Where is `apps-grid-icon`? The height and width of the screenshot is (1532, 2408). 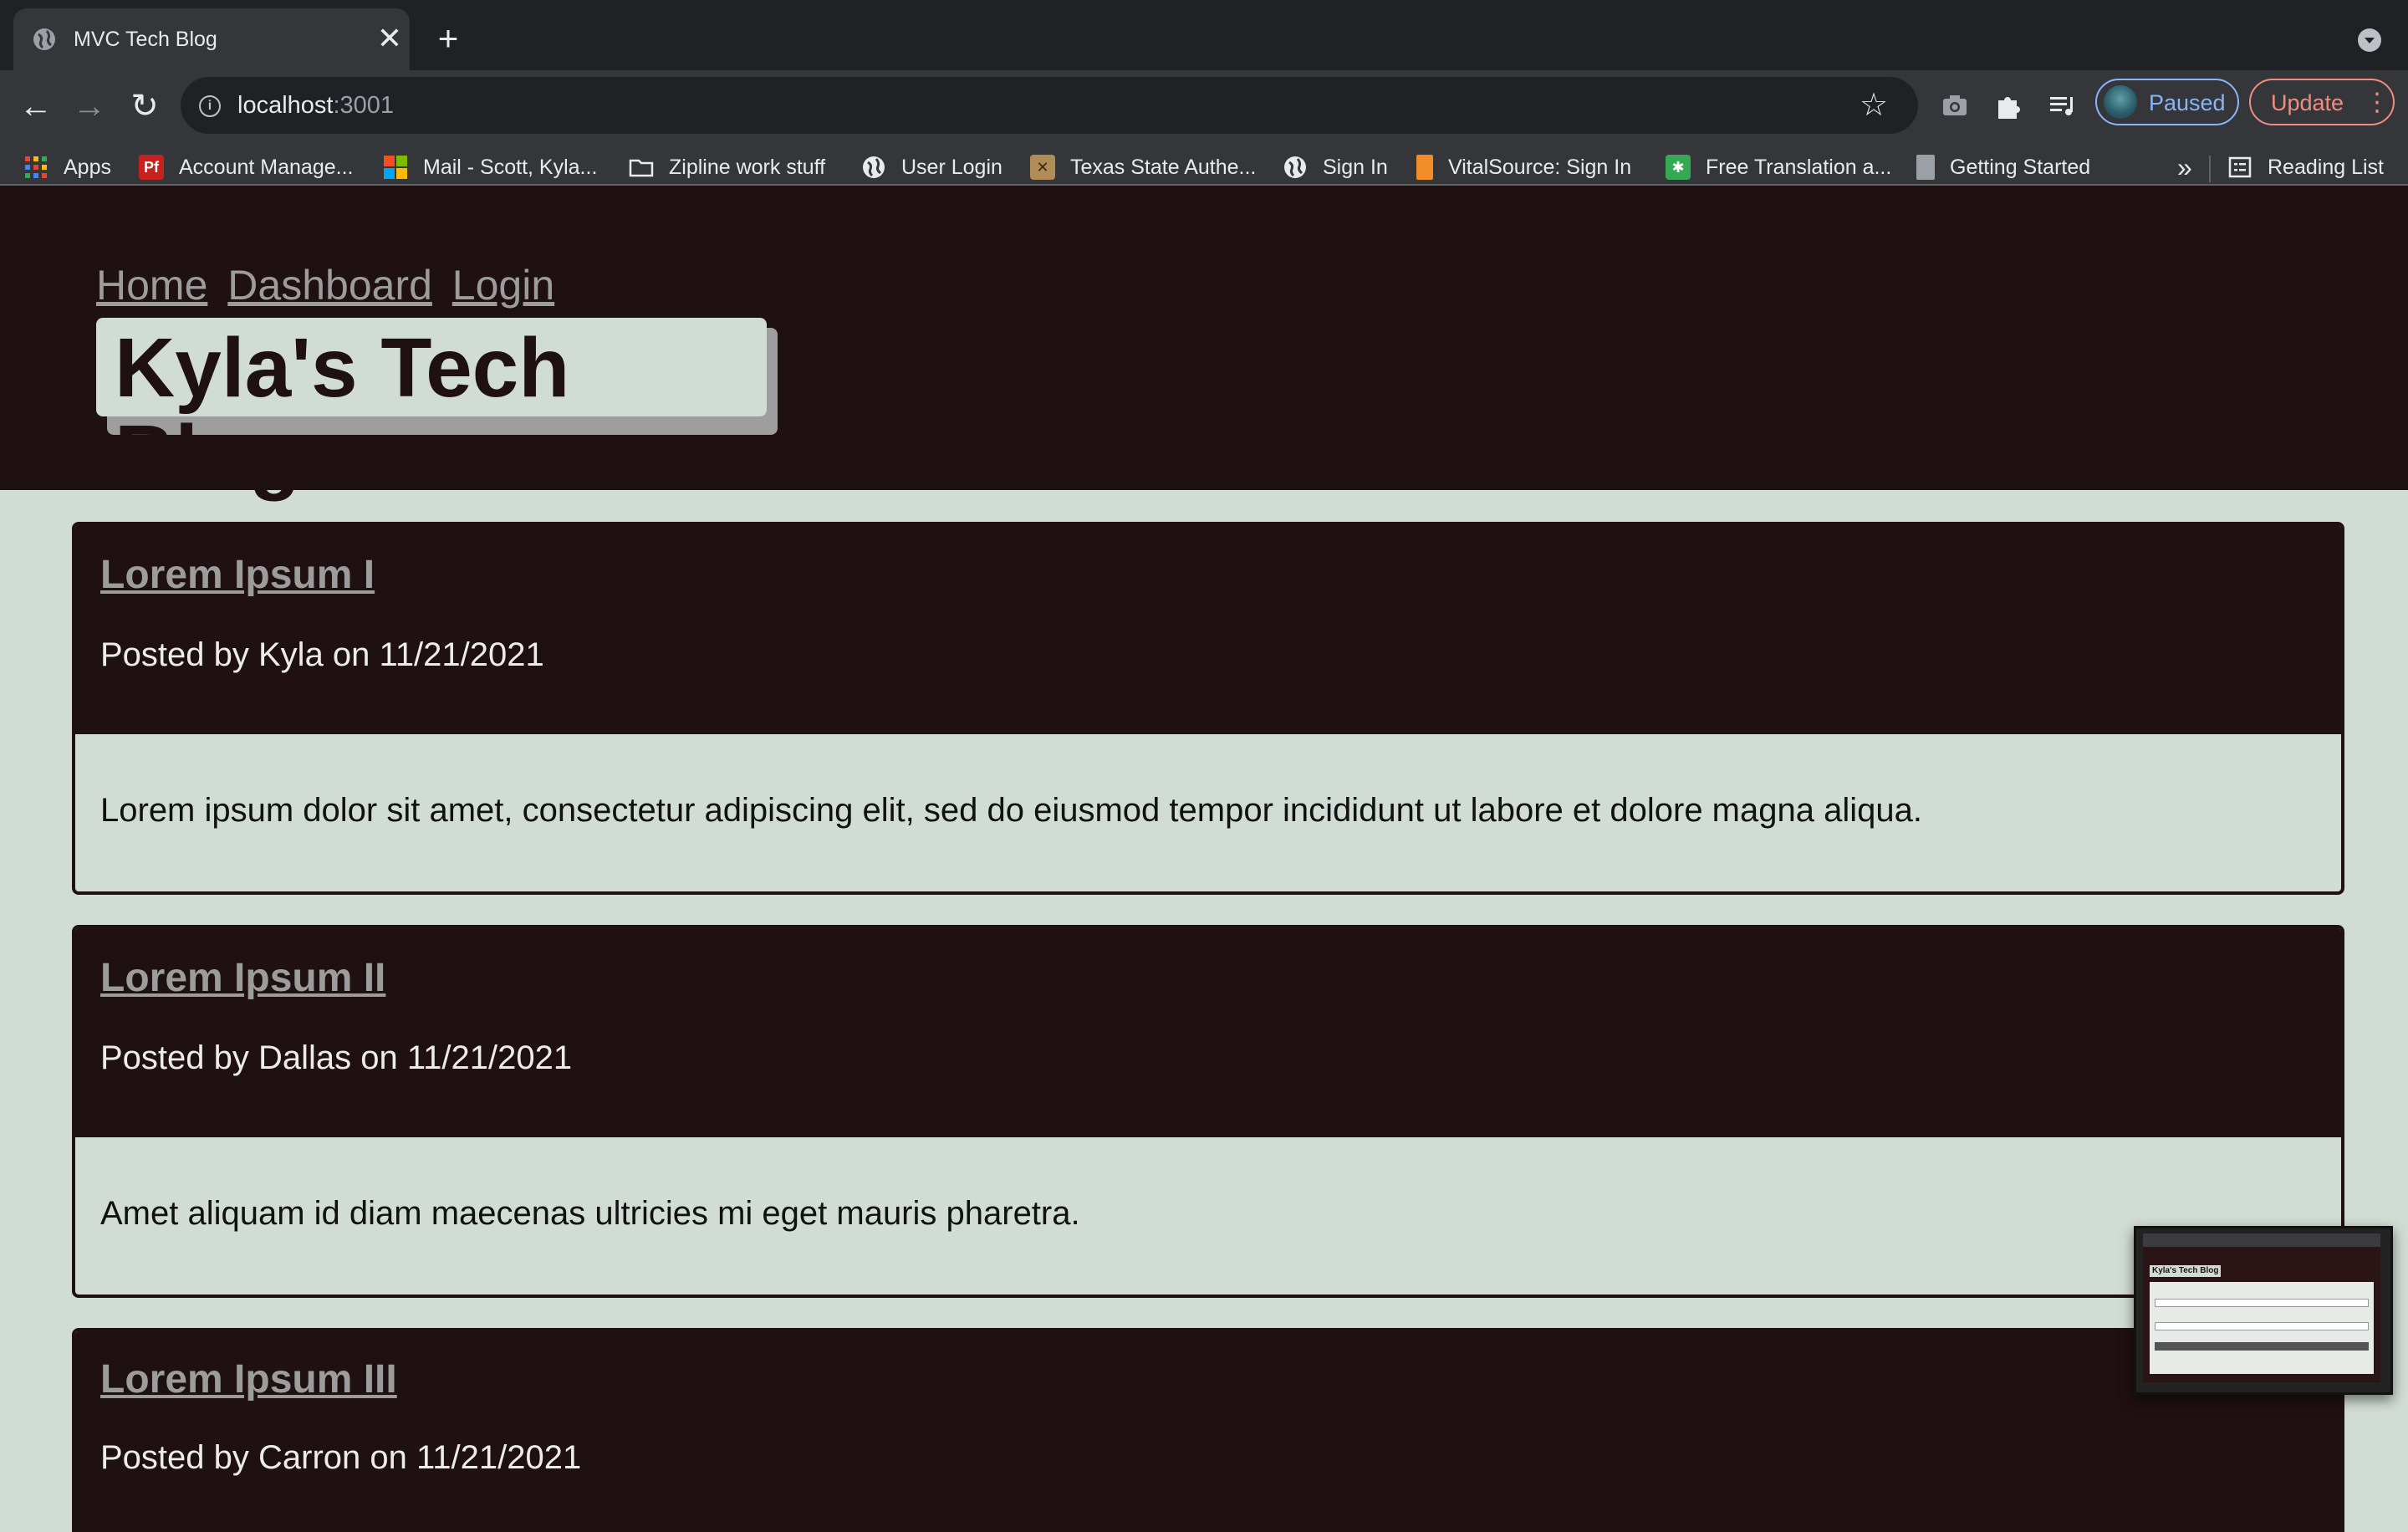
apps-grid-icon is located at coordinates (36, 167).